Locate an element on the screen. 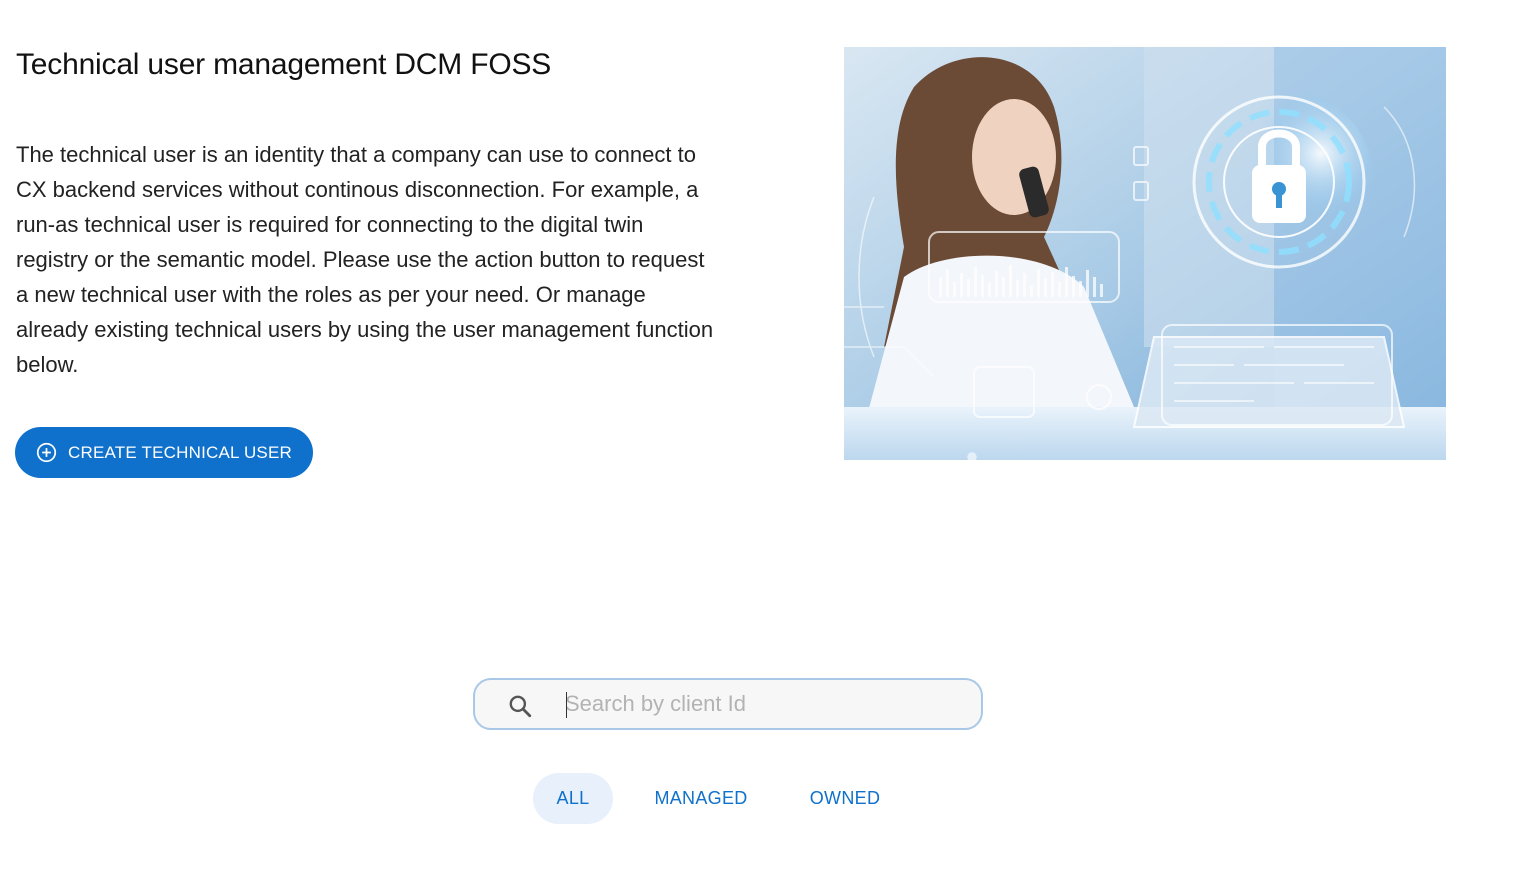 This screenshot has width=1514, height=869. search-icon is located at coordinates (520, 706).